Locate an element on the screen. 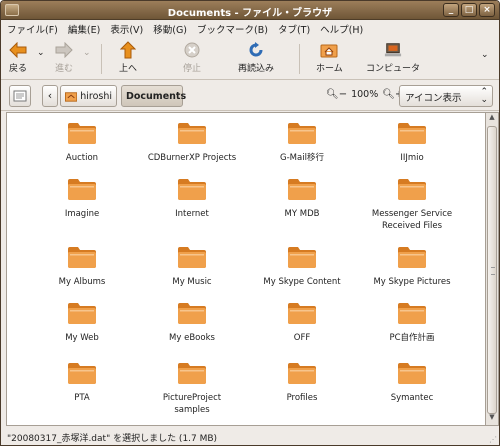 Image resolution: width=500 pixels, height=446 pixels. toggle-location-entry-button is located at coordinates (20, 96).